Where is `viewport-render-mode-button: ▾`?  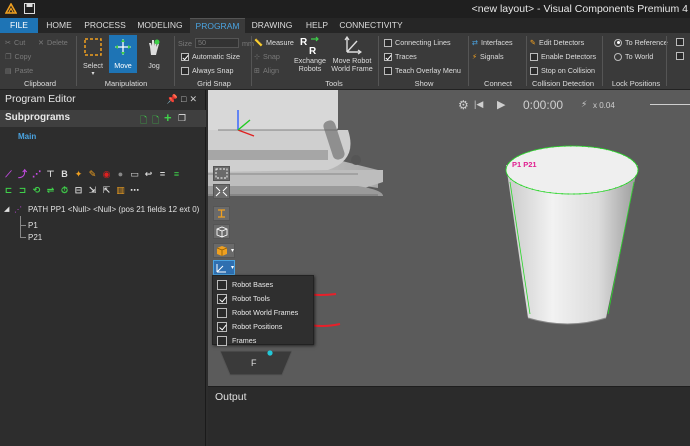
viewport-render-mode-button: ▾ is located at coordinates (224, 250).